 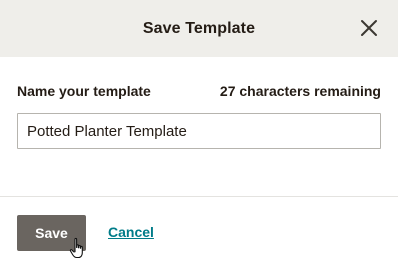 What do you see at coordinates (300, 91) in the screenshot?
I see `characters-remaining: 27 characters remaining` at bounding box center [300, 91].